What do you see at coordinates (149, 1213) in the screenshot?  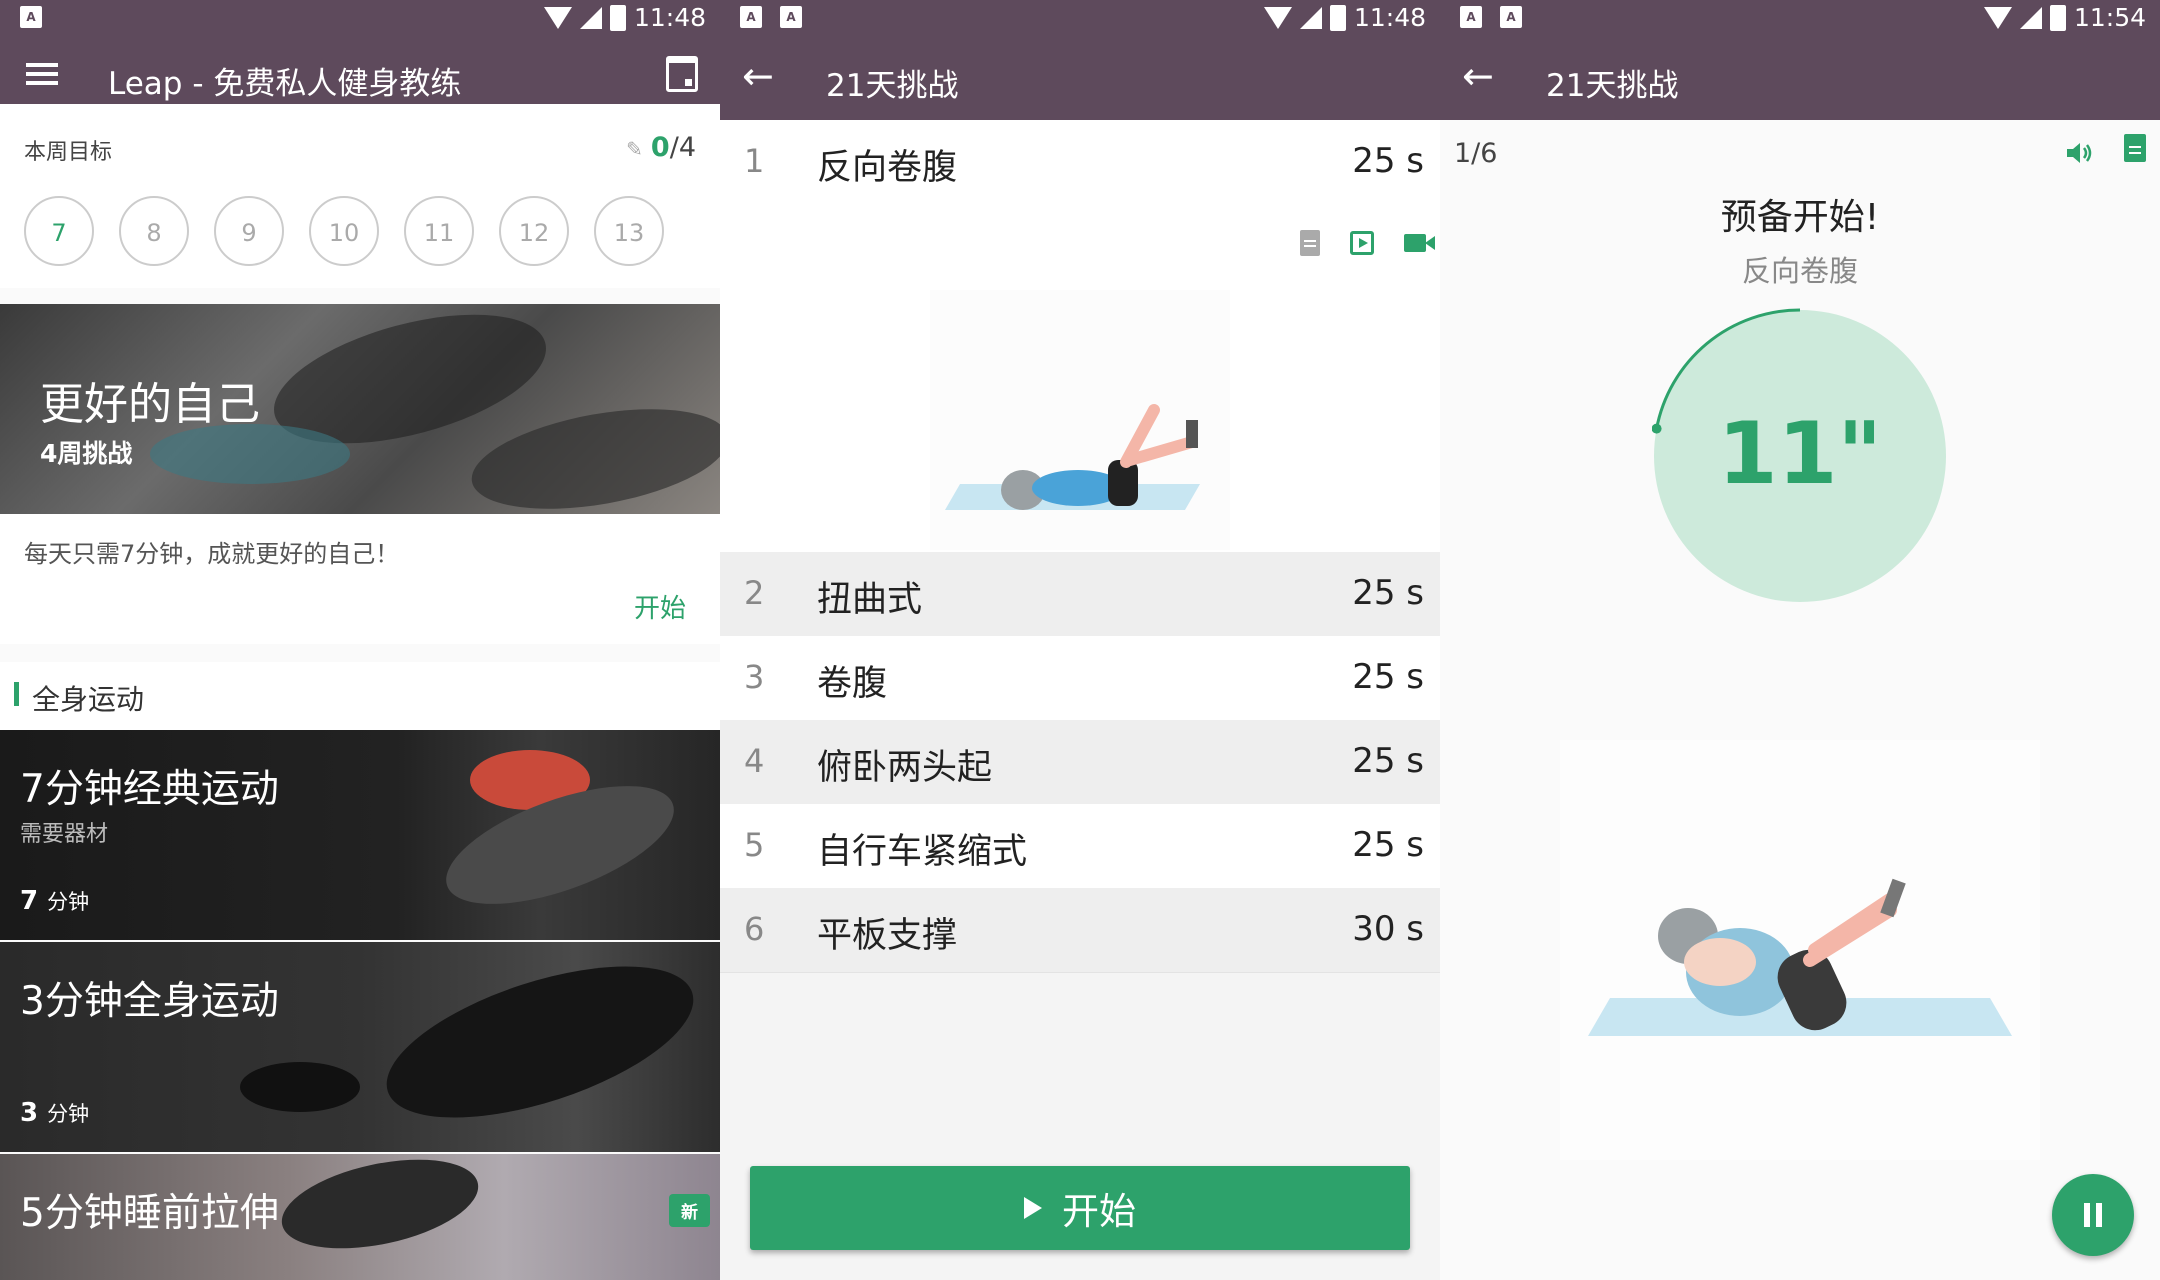 I see `workout-title: 5分钟睡前拉伸` at bounding box center [149, 1213].